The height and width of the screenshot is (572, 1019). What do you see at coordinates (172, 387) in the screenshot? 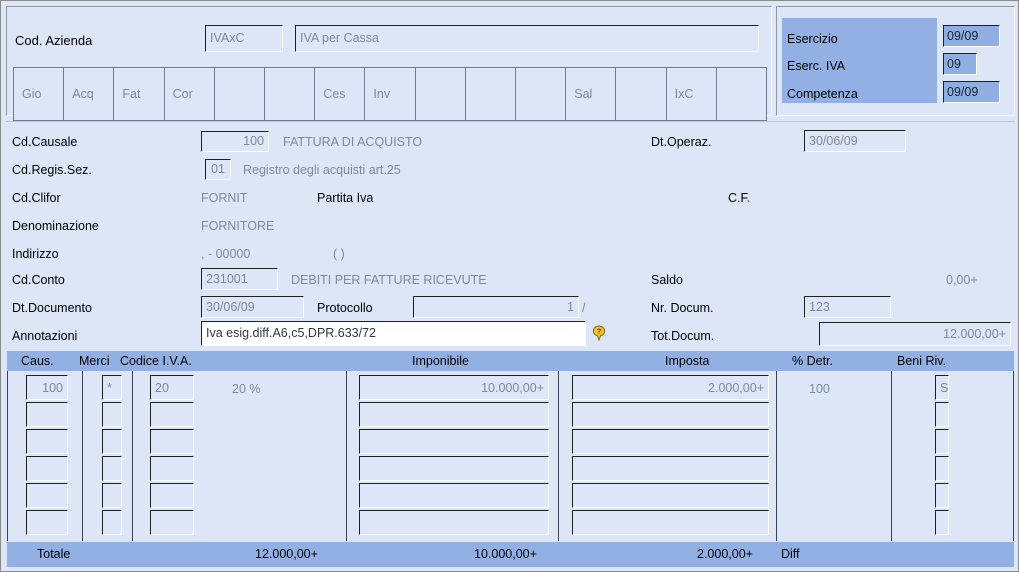
I see `cell-codice-iva-1: 20` at bounding box center [172, 387].